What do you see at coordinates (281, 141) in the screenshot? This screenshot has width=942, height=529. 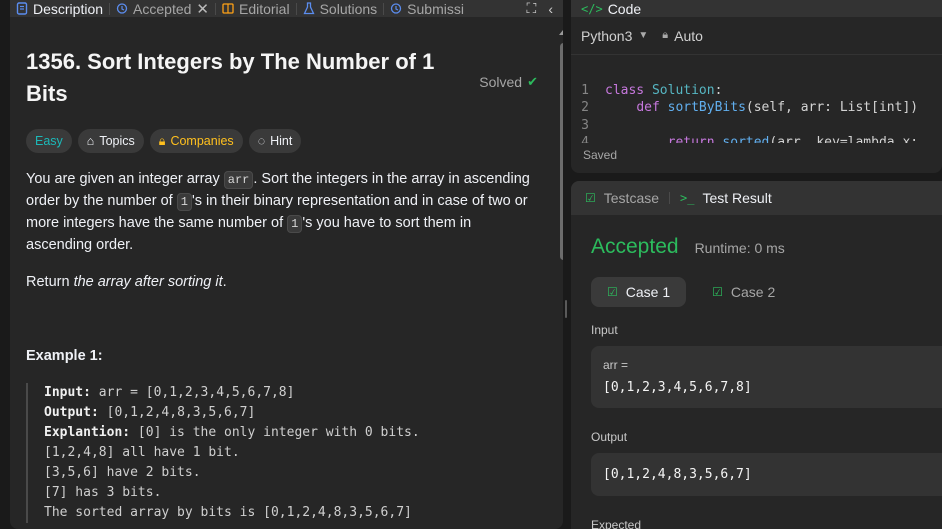 I see `hint-label: Hint` at bounding box center [281, 141].